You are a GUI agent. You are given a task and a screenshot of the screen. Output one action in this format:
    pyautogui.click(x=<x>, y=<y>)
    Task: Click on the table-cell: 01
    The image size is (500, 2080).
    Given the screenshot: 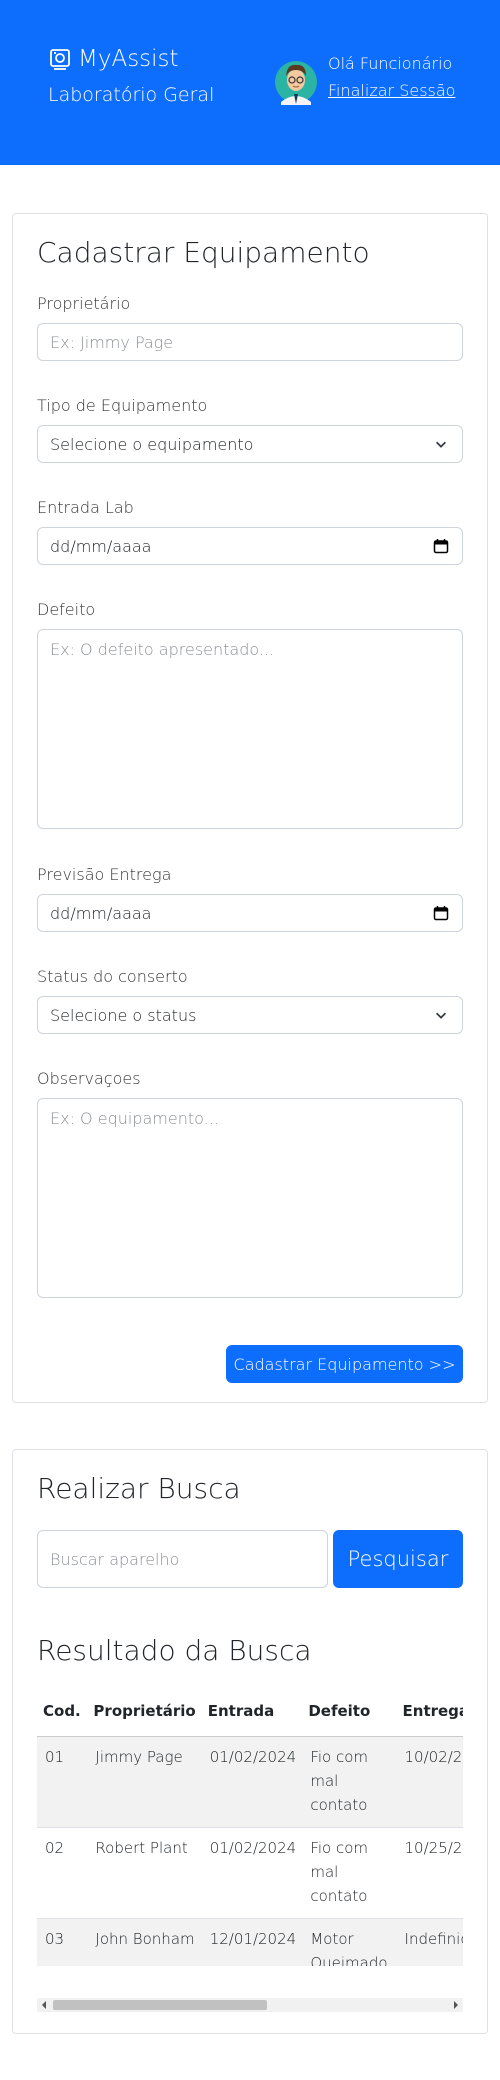 What is the action you would take?
    pyautogui.click(x=62, y=1782)
    